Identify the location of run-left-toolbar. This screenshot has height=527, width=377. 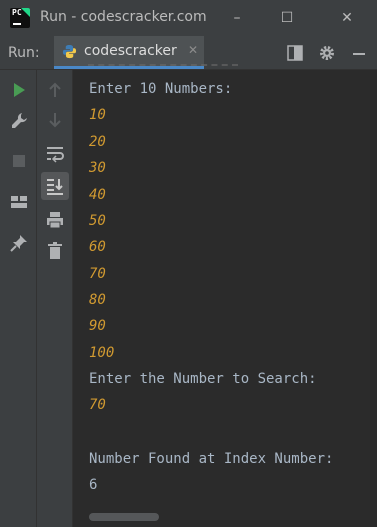
(18, 298).